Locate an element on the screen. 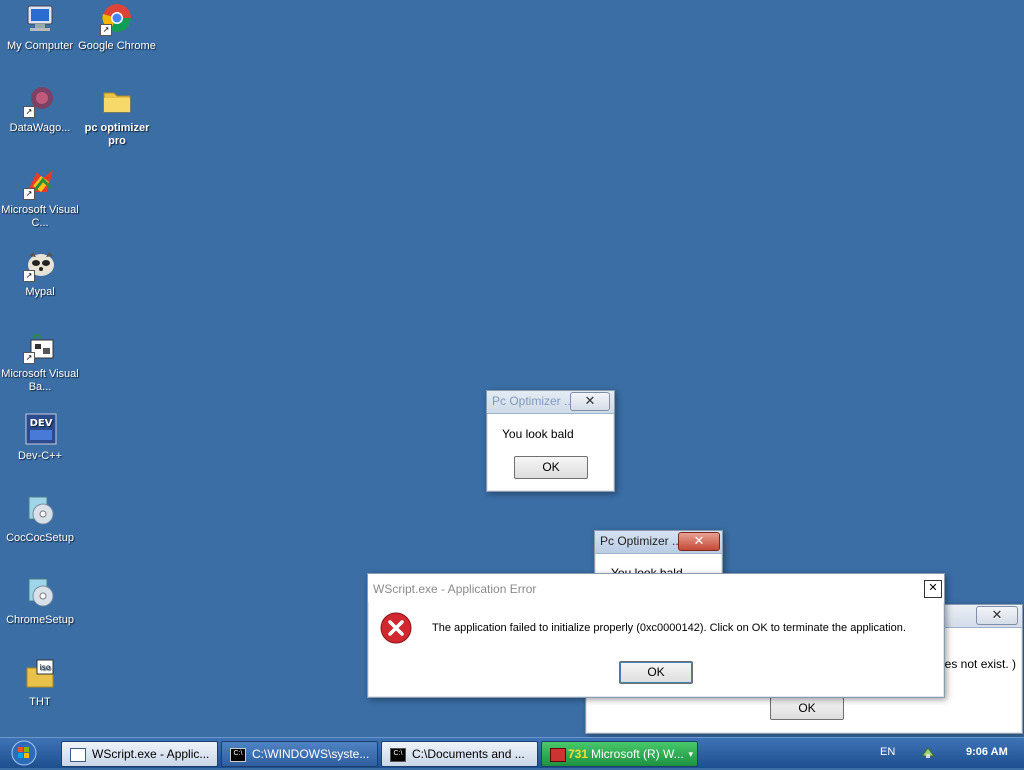  taskbar-item-wscript-group: 731 Microsoft (R) W... ▾ is located at coordinates (619, 754).